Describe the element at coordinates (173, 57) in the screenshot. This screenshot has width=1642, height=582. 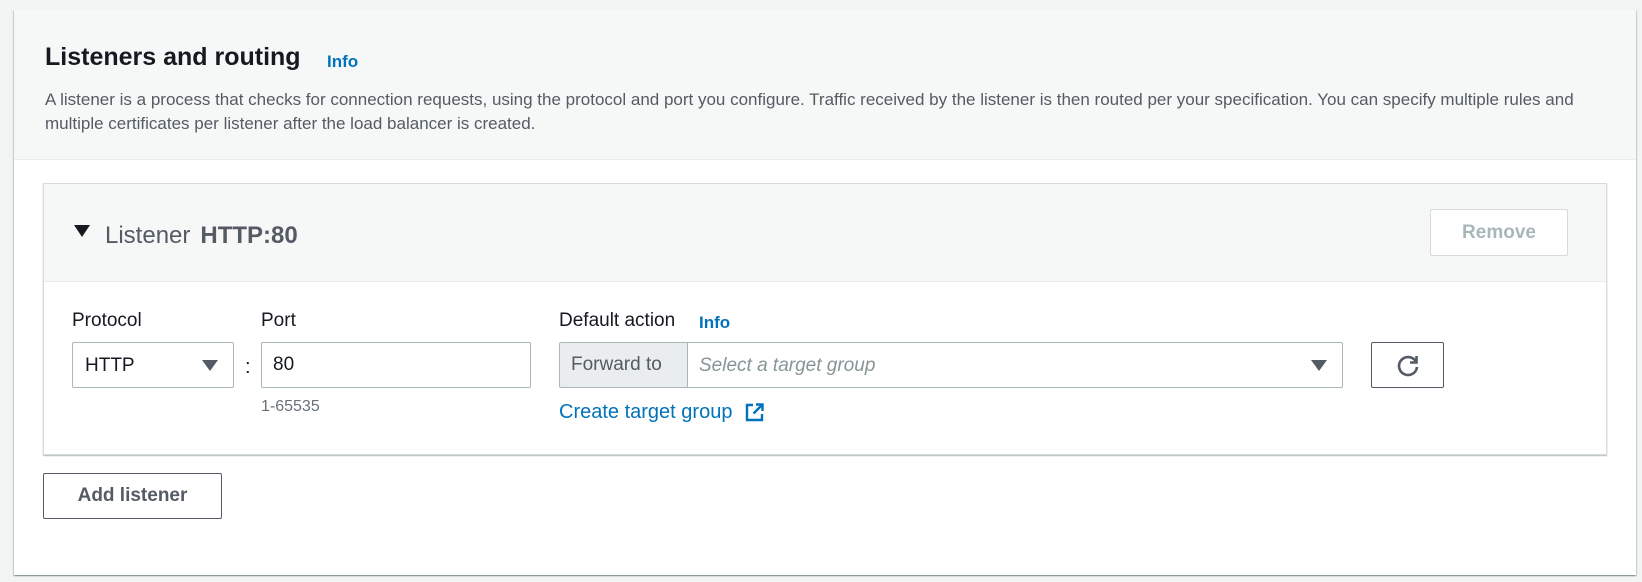
I see `panel-title: Listeners and routing` at that location.